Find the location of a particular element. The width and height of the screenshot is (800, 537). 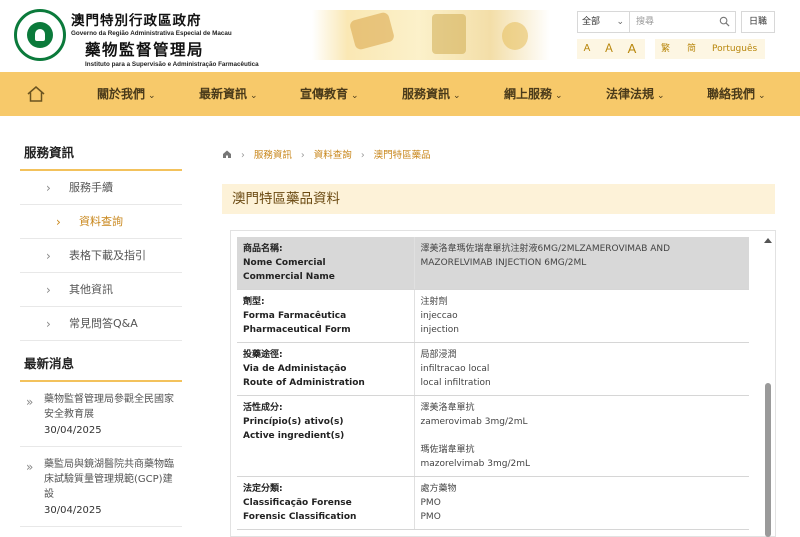

news-section-title: 最新消息 is located at coordinates (101, 362).